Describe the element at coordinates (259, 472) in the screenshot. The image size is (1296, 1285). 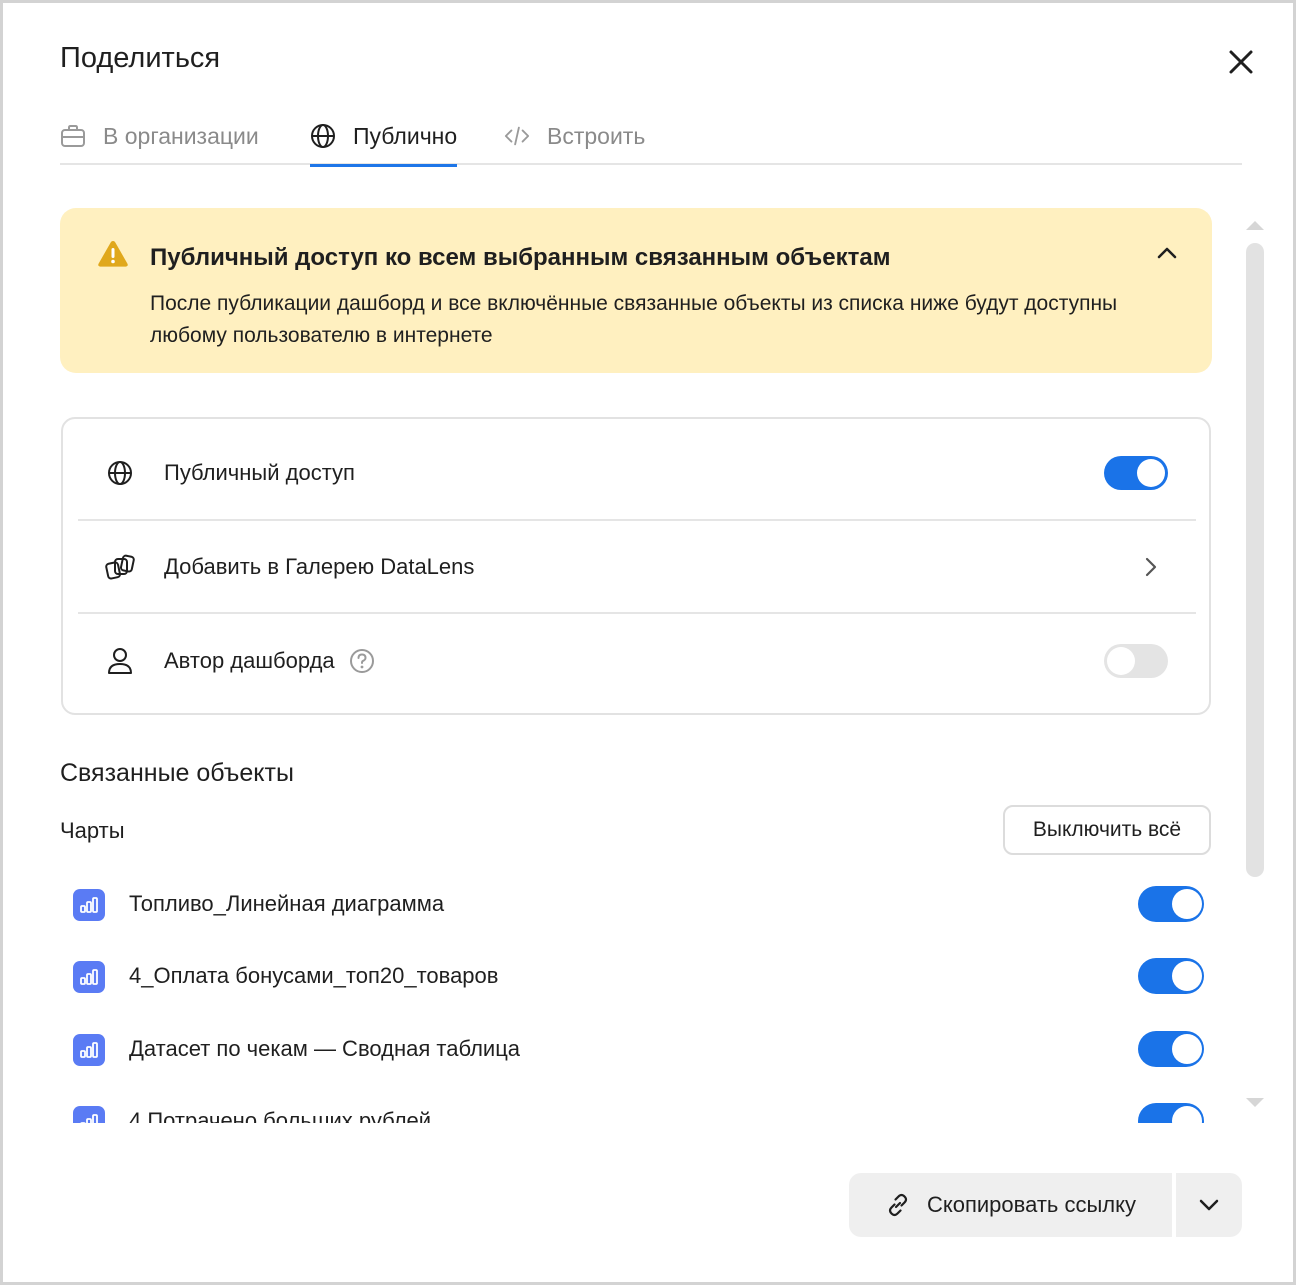
I see `public-access-label: Публичный доступ` at that location.